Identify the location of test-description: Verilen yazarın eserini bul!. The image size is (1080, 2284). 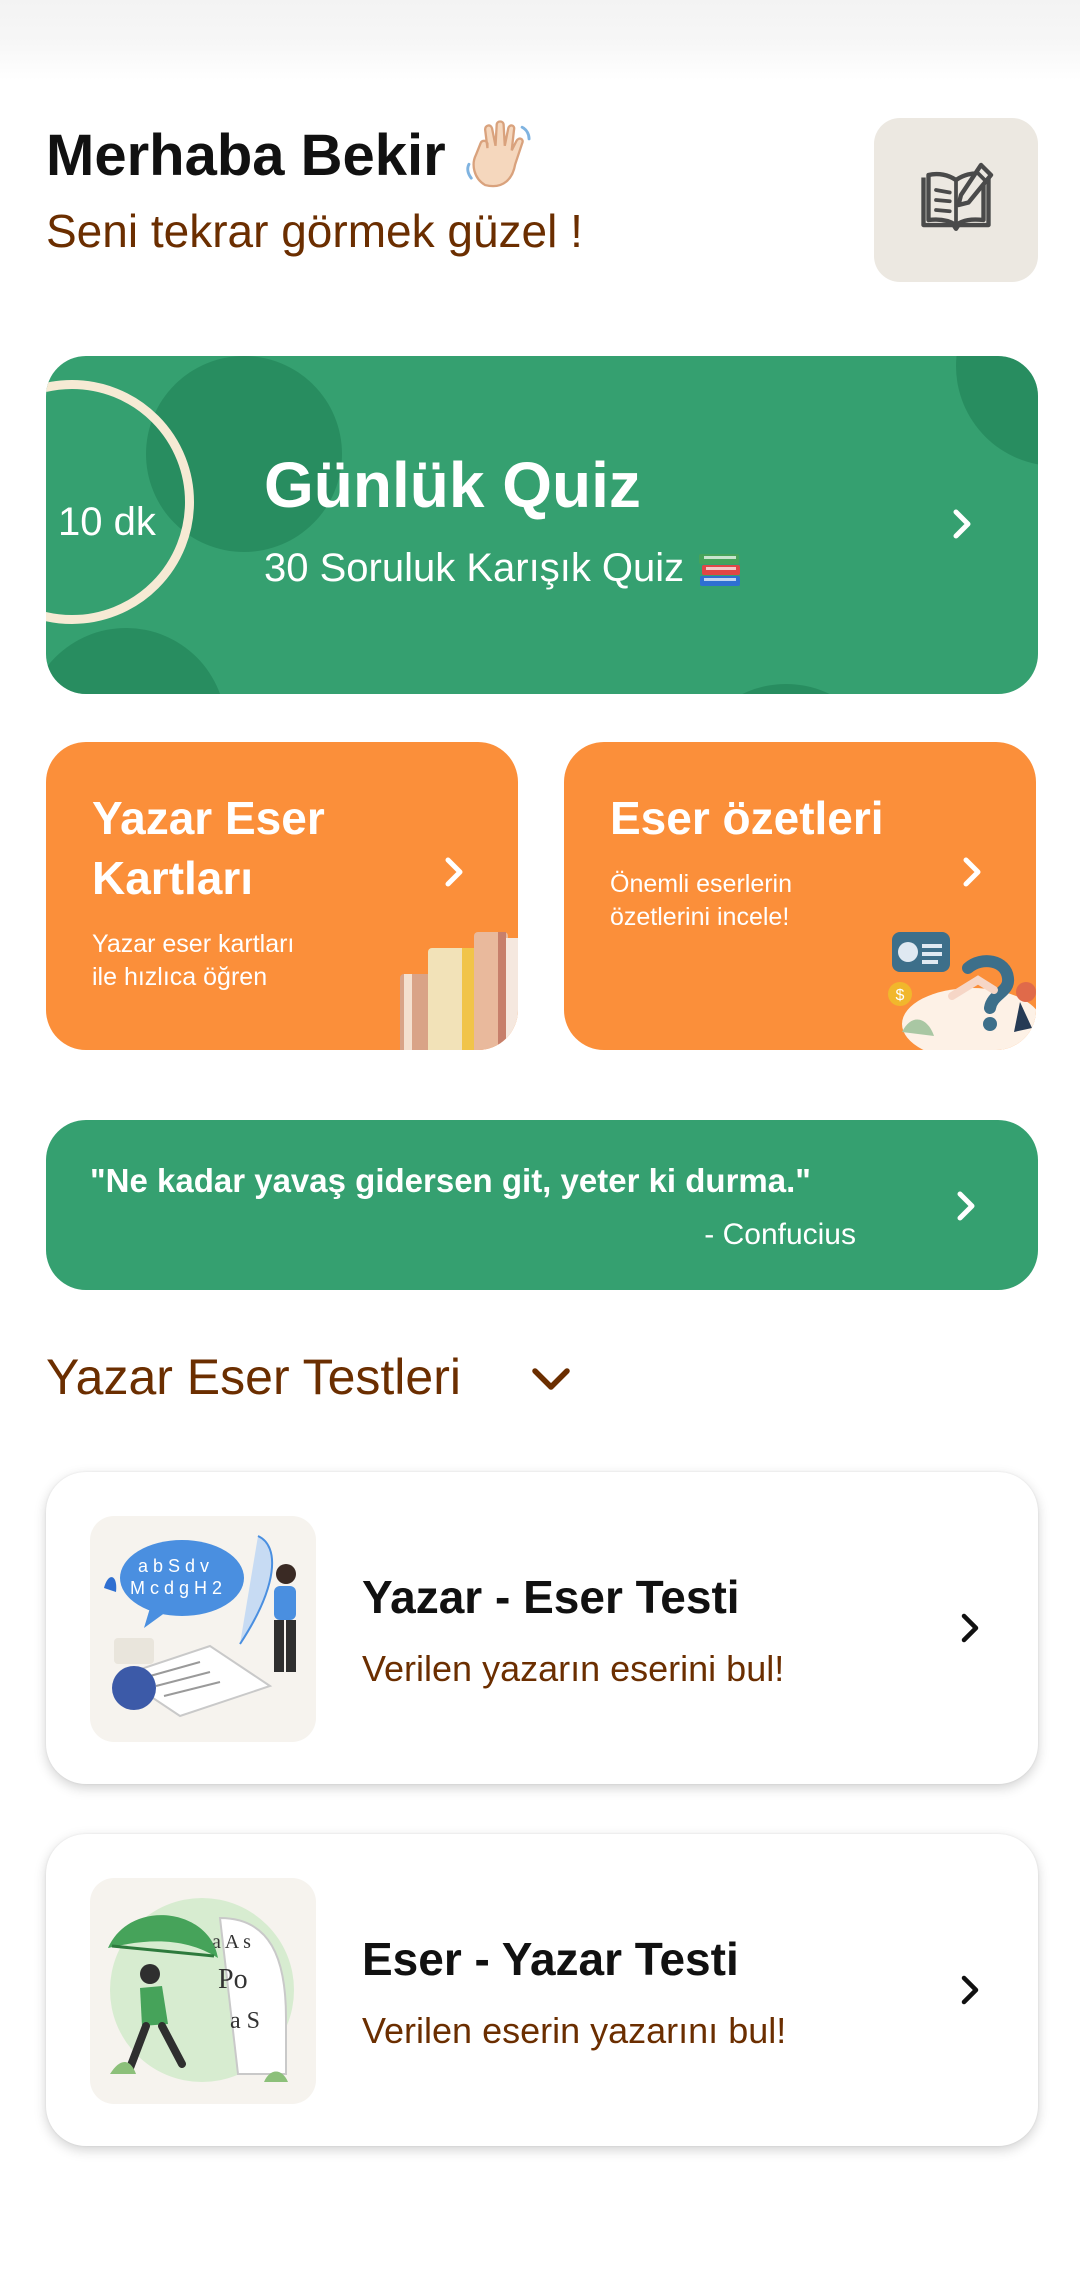
(573, 1668).